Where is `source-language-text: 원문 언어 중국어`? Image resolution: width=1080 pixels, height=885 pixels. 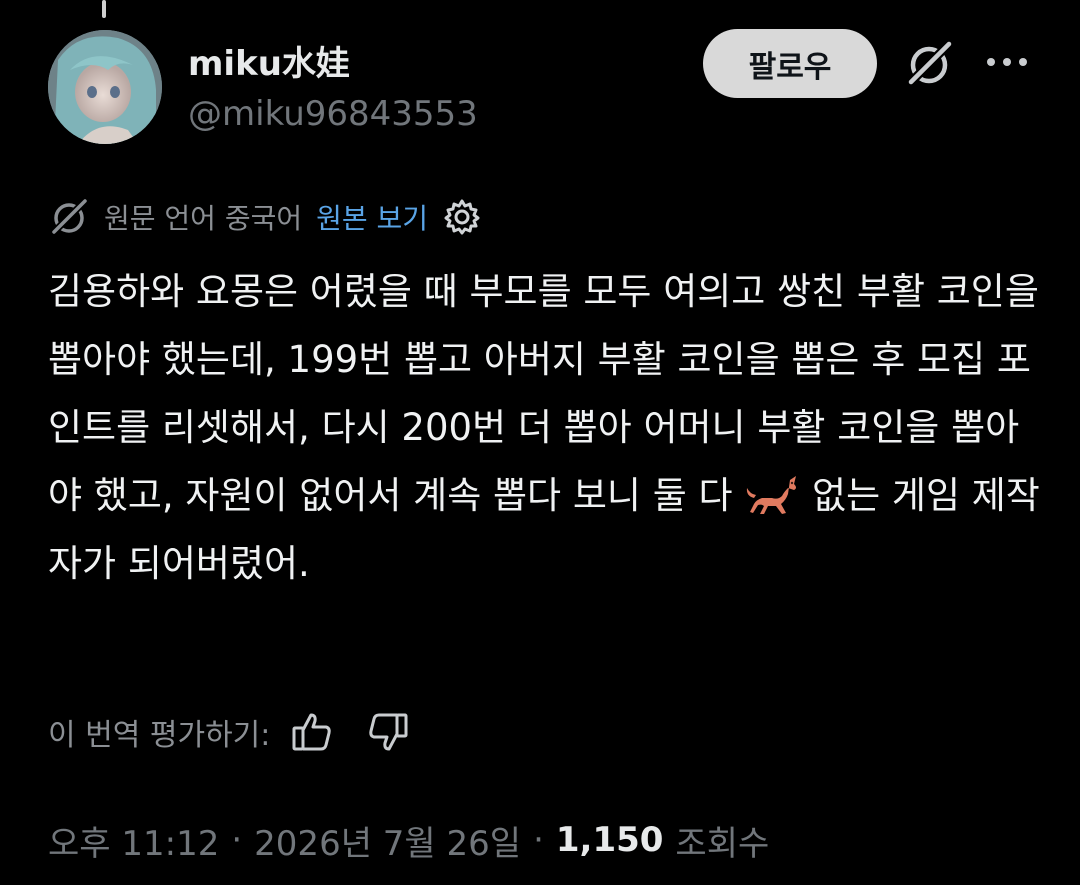 source-language-text: 원문 언어 중국어 is located at coordinates (203, 218).